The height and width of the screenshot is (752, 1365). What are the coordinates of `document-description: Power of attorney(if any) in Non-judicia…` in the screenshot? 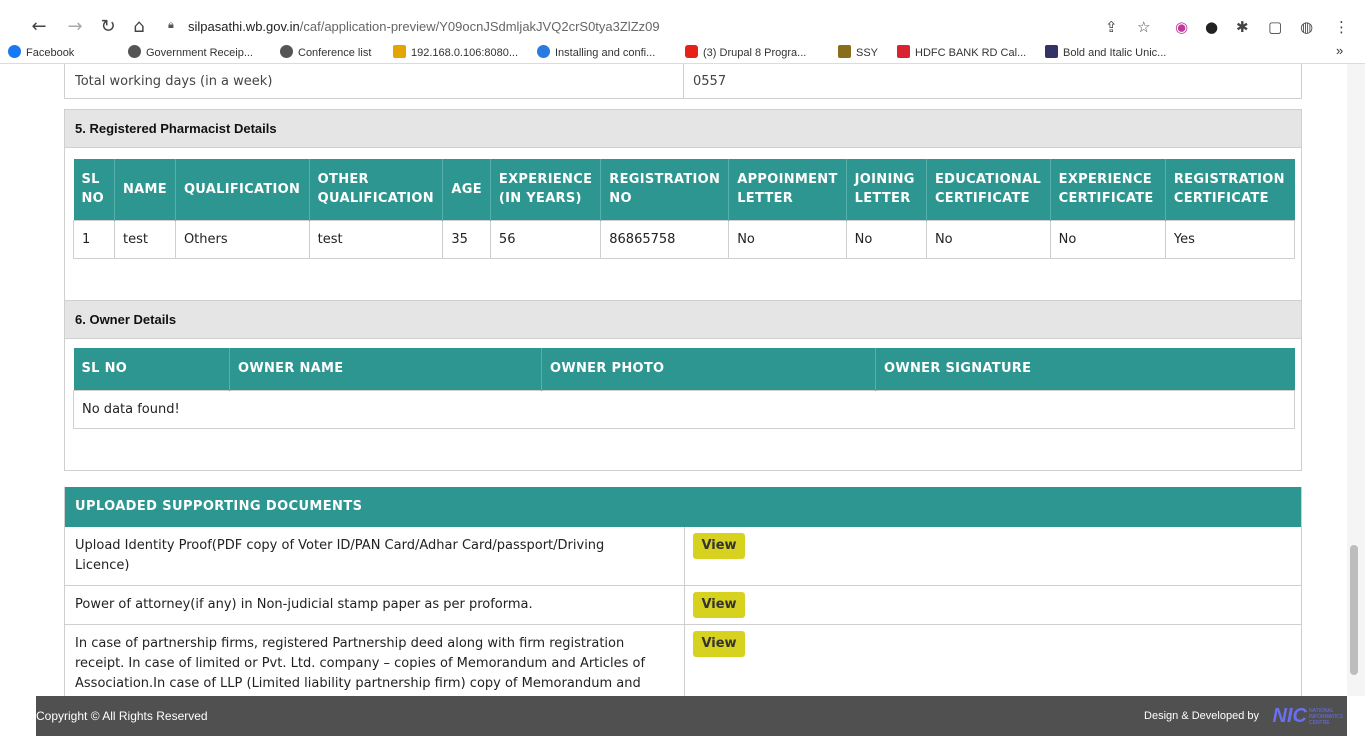 It's located at (304, 604).